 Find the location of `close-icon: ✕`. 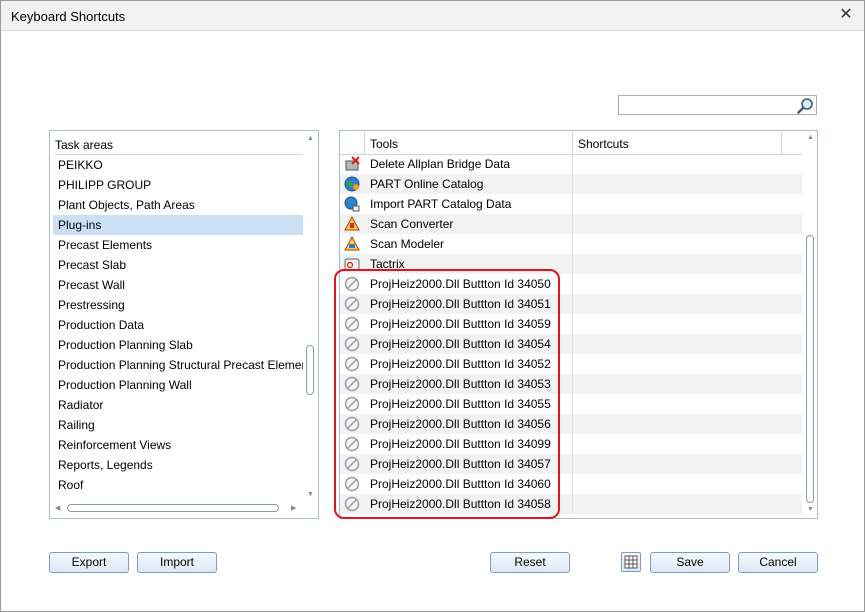

close-icon: ✕ is located at coordinates (846, 15).